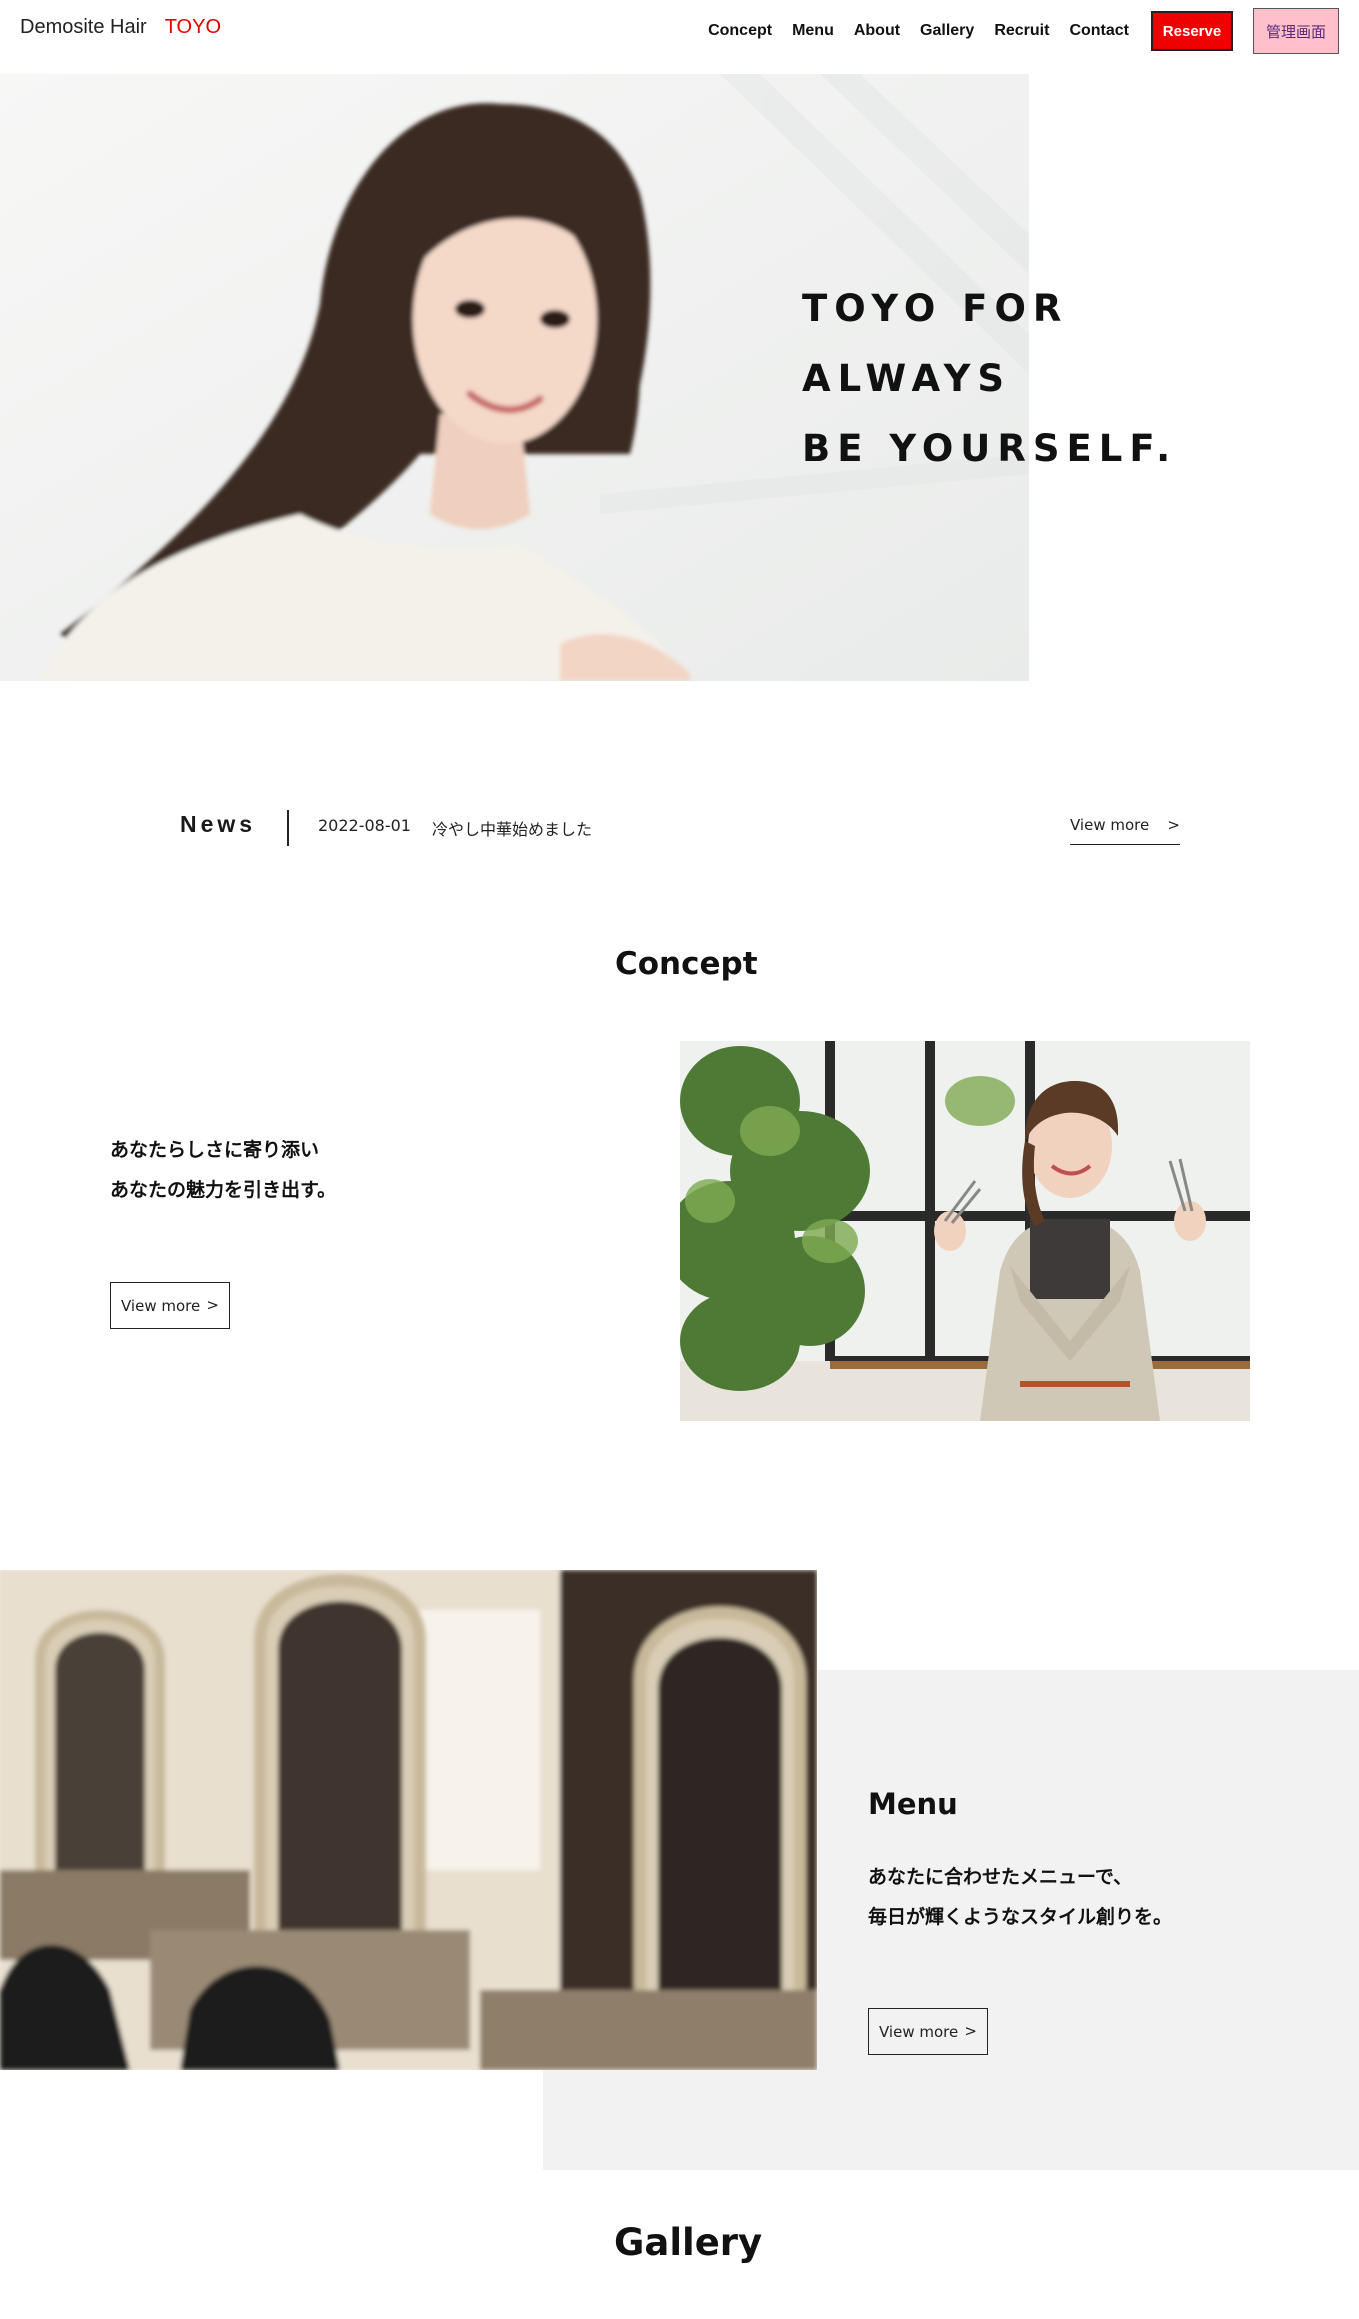 The height and width of the screenshot is (2319, 1359). What do you see at coordinates (1192, 31) in the screenshot?
I see `reserve-button: Reserve` at bounding box center [1192, 31].